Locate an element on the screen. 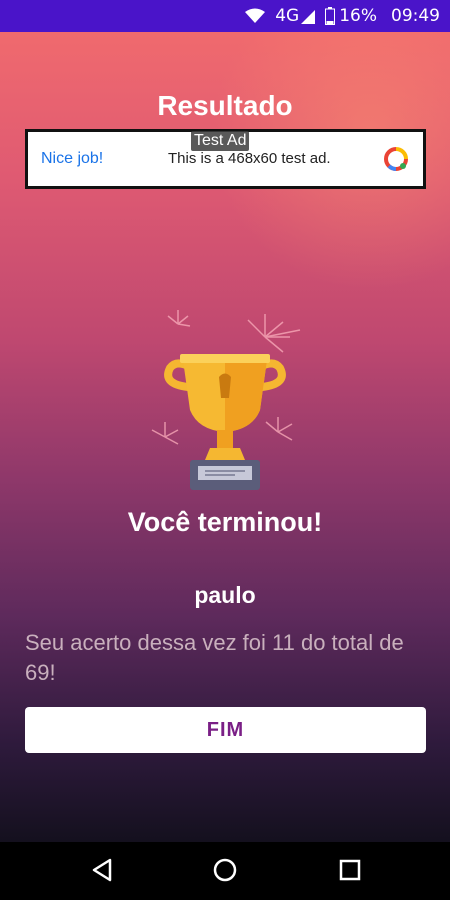 This screenshot has width=450, height=900. ad-text: This is a 468x60 test ad. is located at coordinates (249, 158).